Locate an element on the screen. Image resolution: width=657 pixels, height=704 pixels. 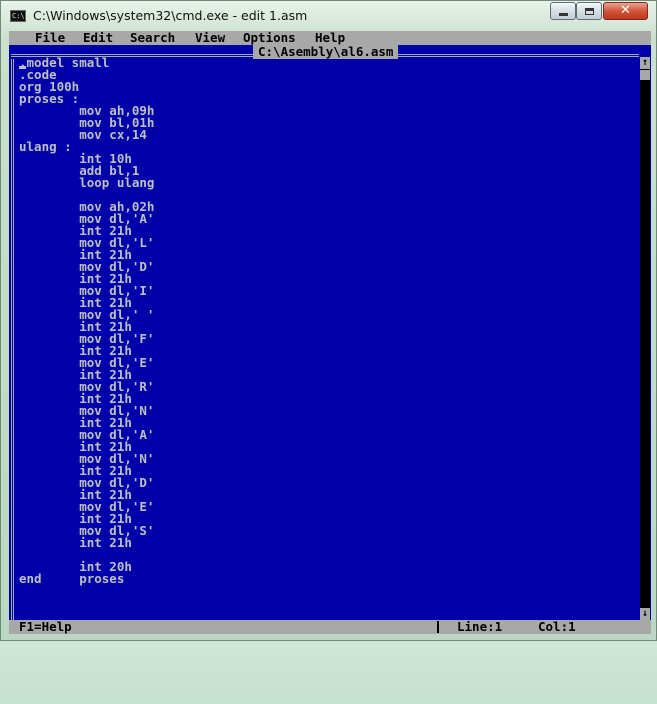
scroll-thumb is located at coordinates (645, 75).